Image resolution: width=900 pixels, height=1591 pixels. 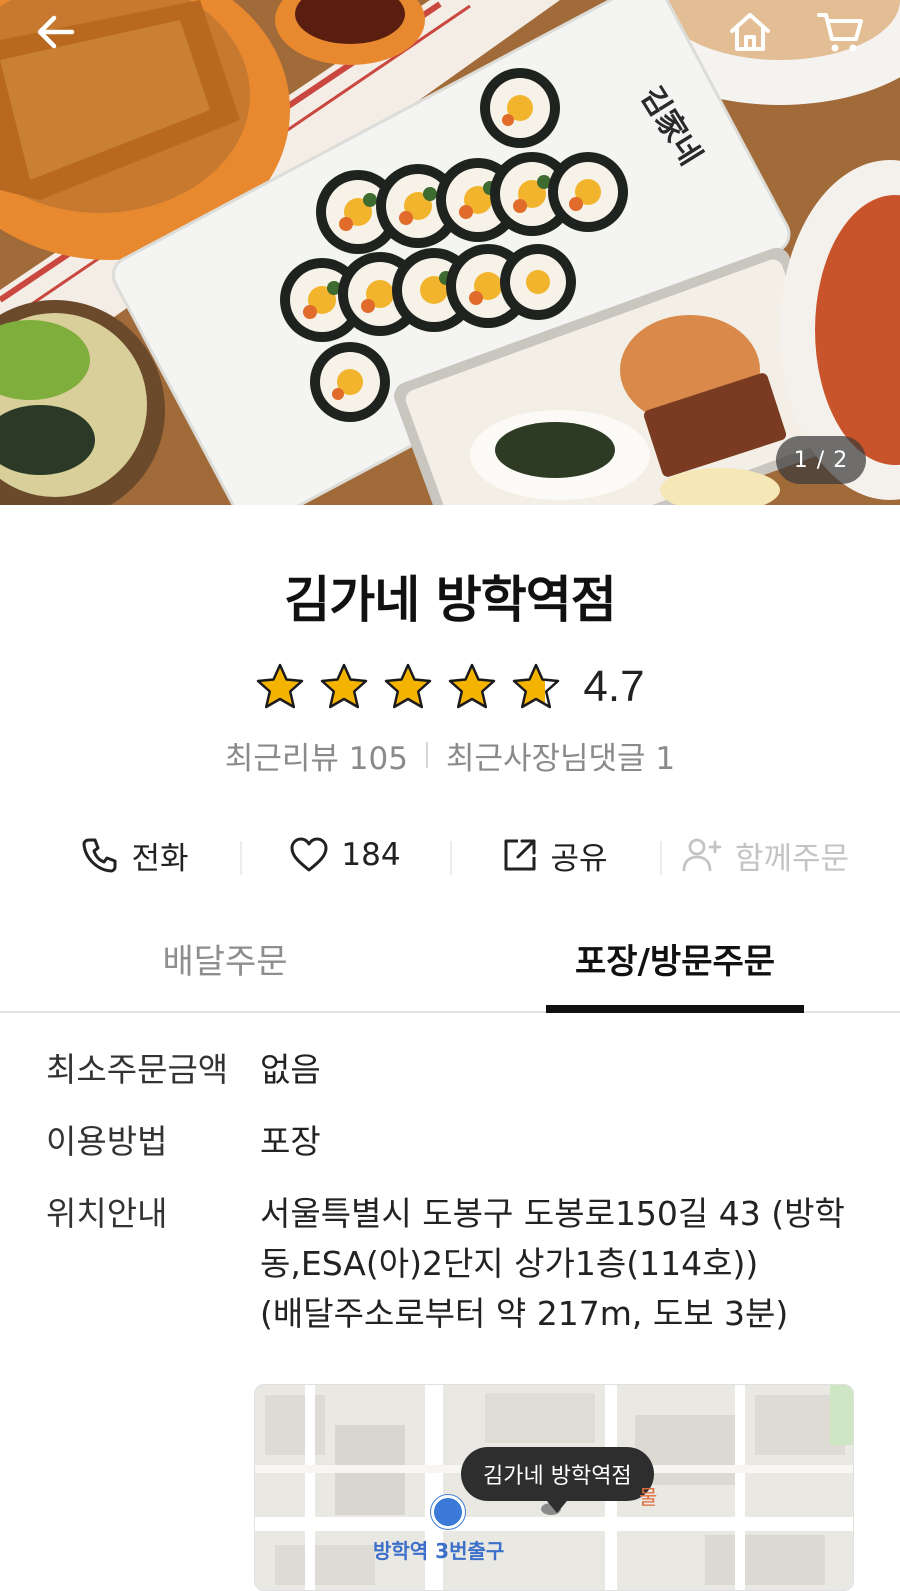 What do you see at coordinates (137, 1069) in the screenshot?
I see `min-order-label: 최소주문금액` at bounding box center [137, 1069].